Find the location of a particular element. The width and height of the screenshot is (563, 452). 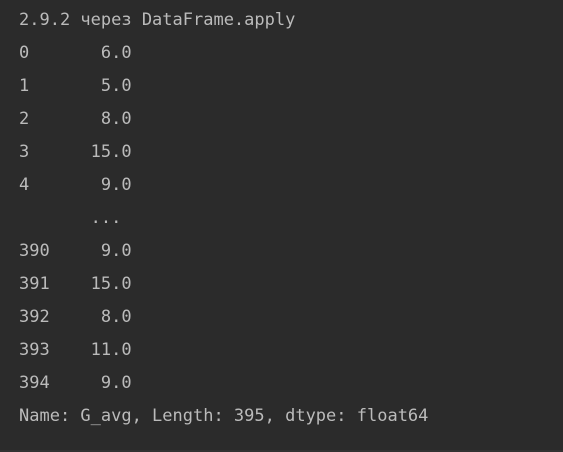

series-row: 3 15.0 is located at coordinates (75, 152).